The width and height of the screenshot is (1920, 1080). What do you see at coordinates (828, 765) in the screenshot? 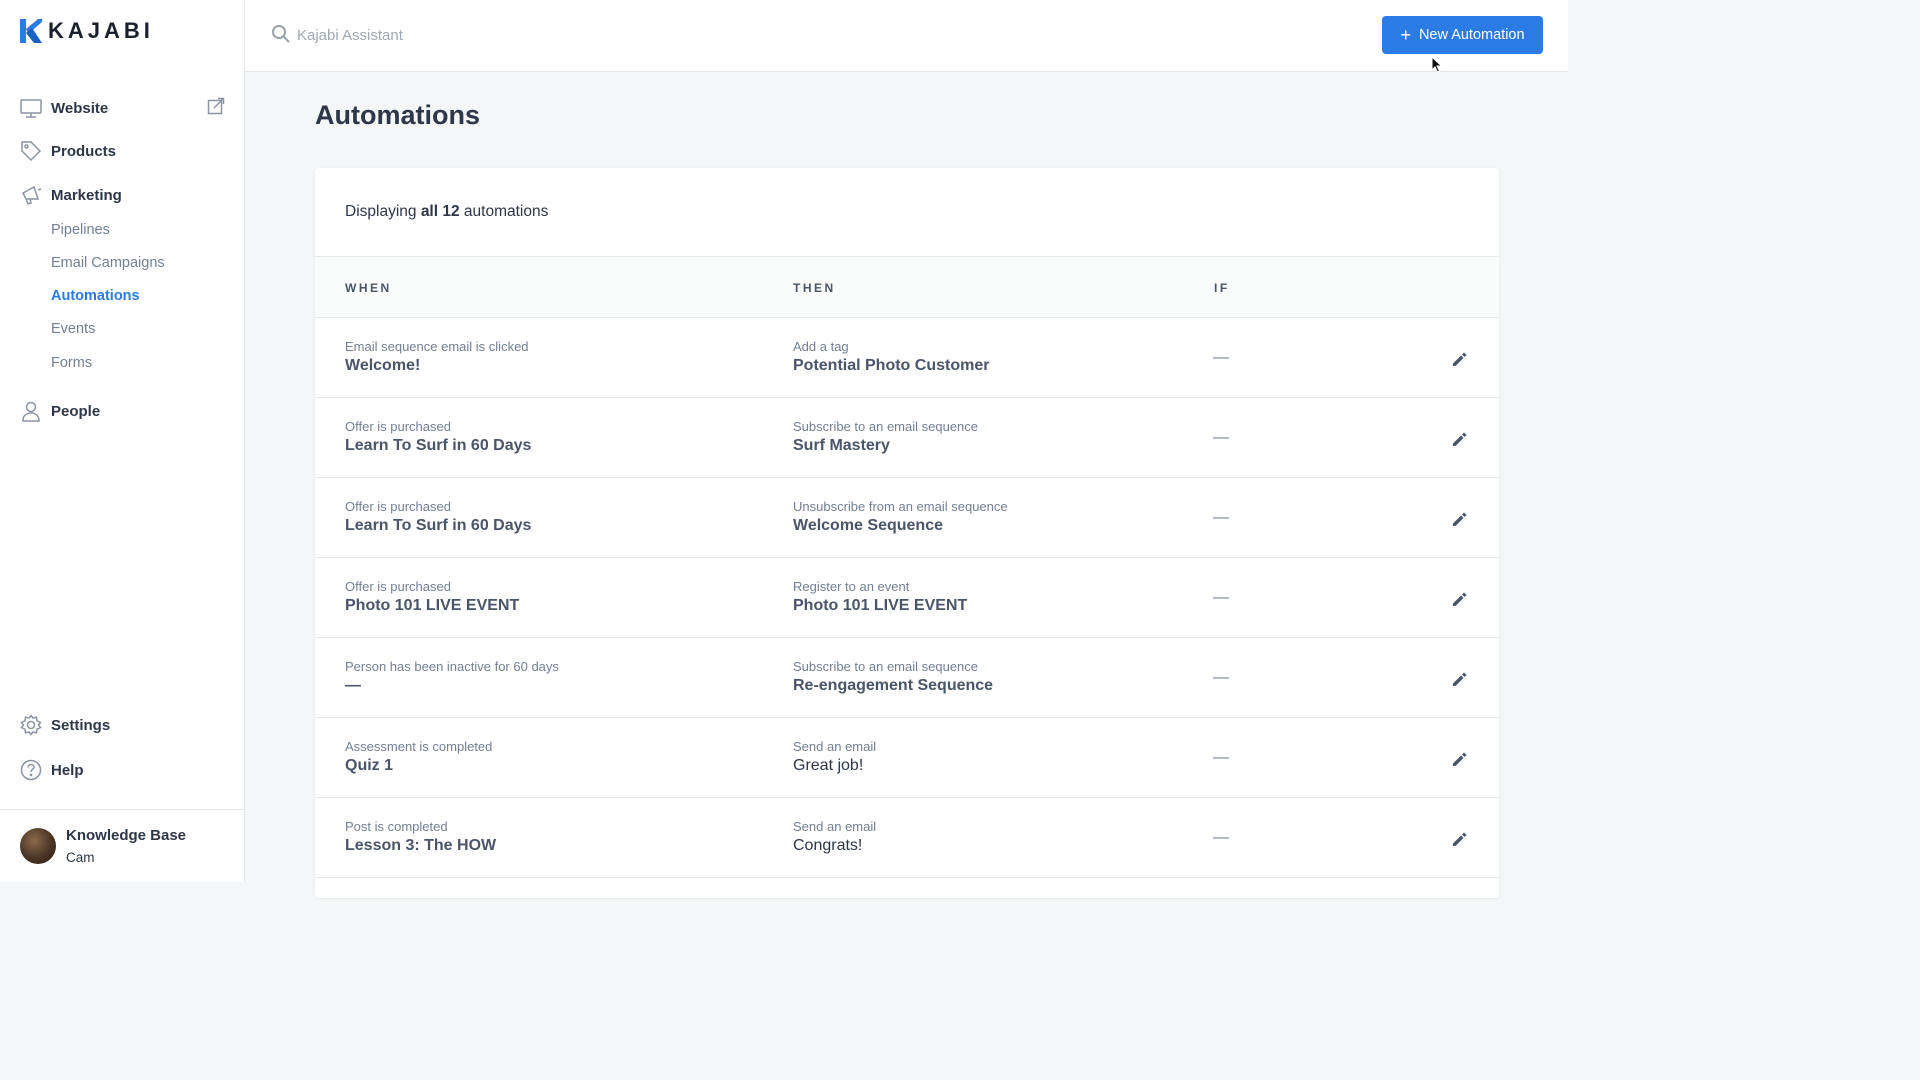
I see `then-target: Great job!` at bounding box center [828, 765].